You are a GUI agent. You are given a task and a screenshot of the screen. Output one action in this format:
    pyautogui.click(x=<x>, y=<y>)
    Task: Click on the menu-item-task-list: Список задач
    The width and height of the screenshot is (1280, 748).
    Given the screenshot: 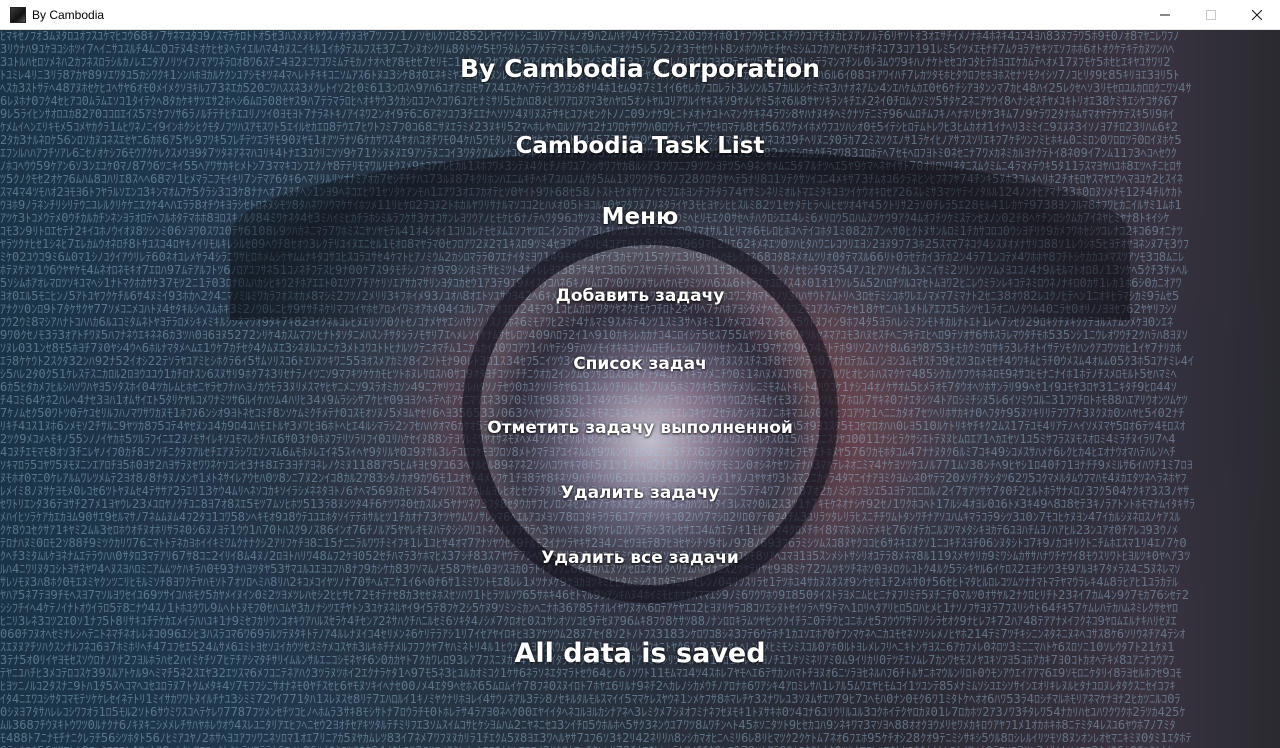 What is the action you would take?
    pyautogui.click(x=640, y=364)
    